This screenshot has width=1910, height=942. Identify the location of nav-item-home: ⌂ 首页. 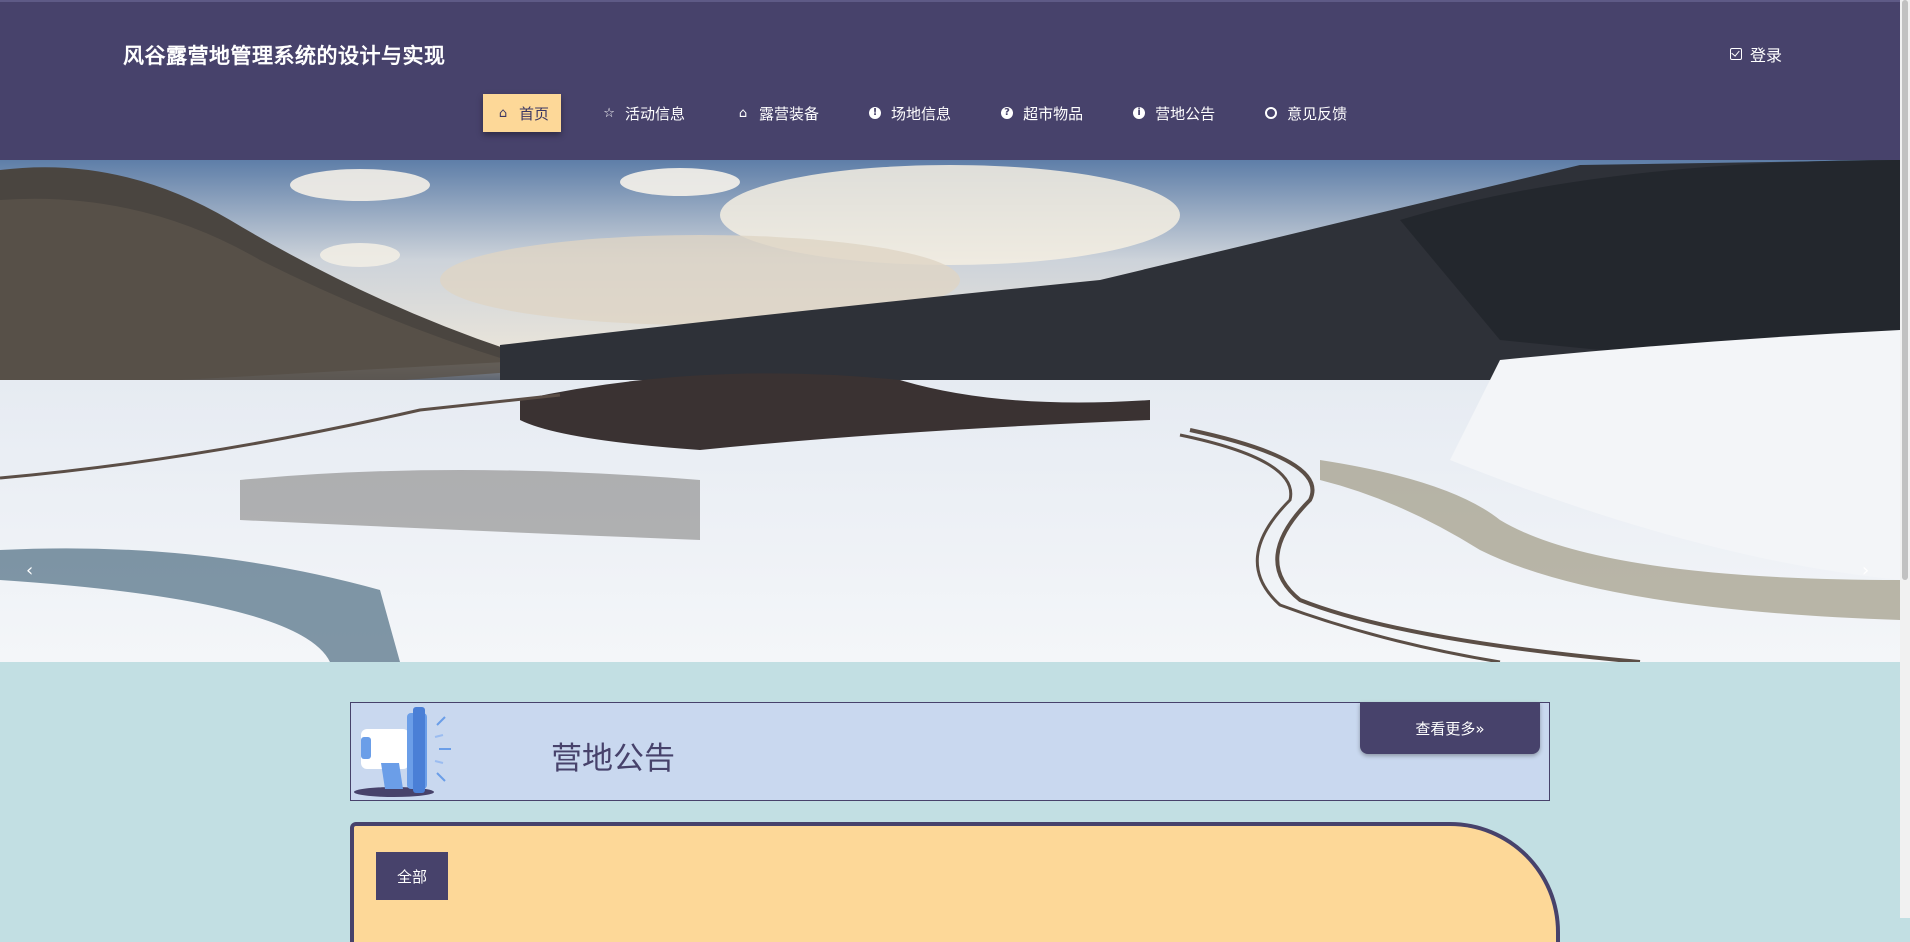
(522, 113).